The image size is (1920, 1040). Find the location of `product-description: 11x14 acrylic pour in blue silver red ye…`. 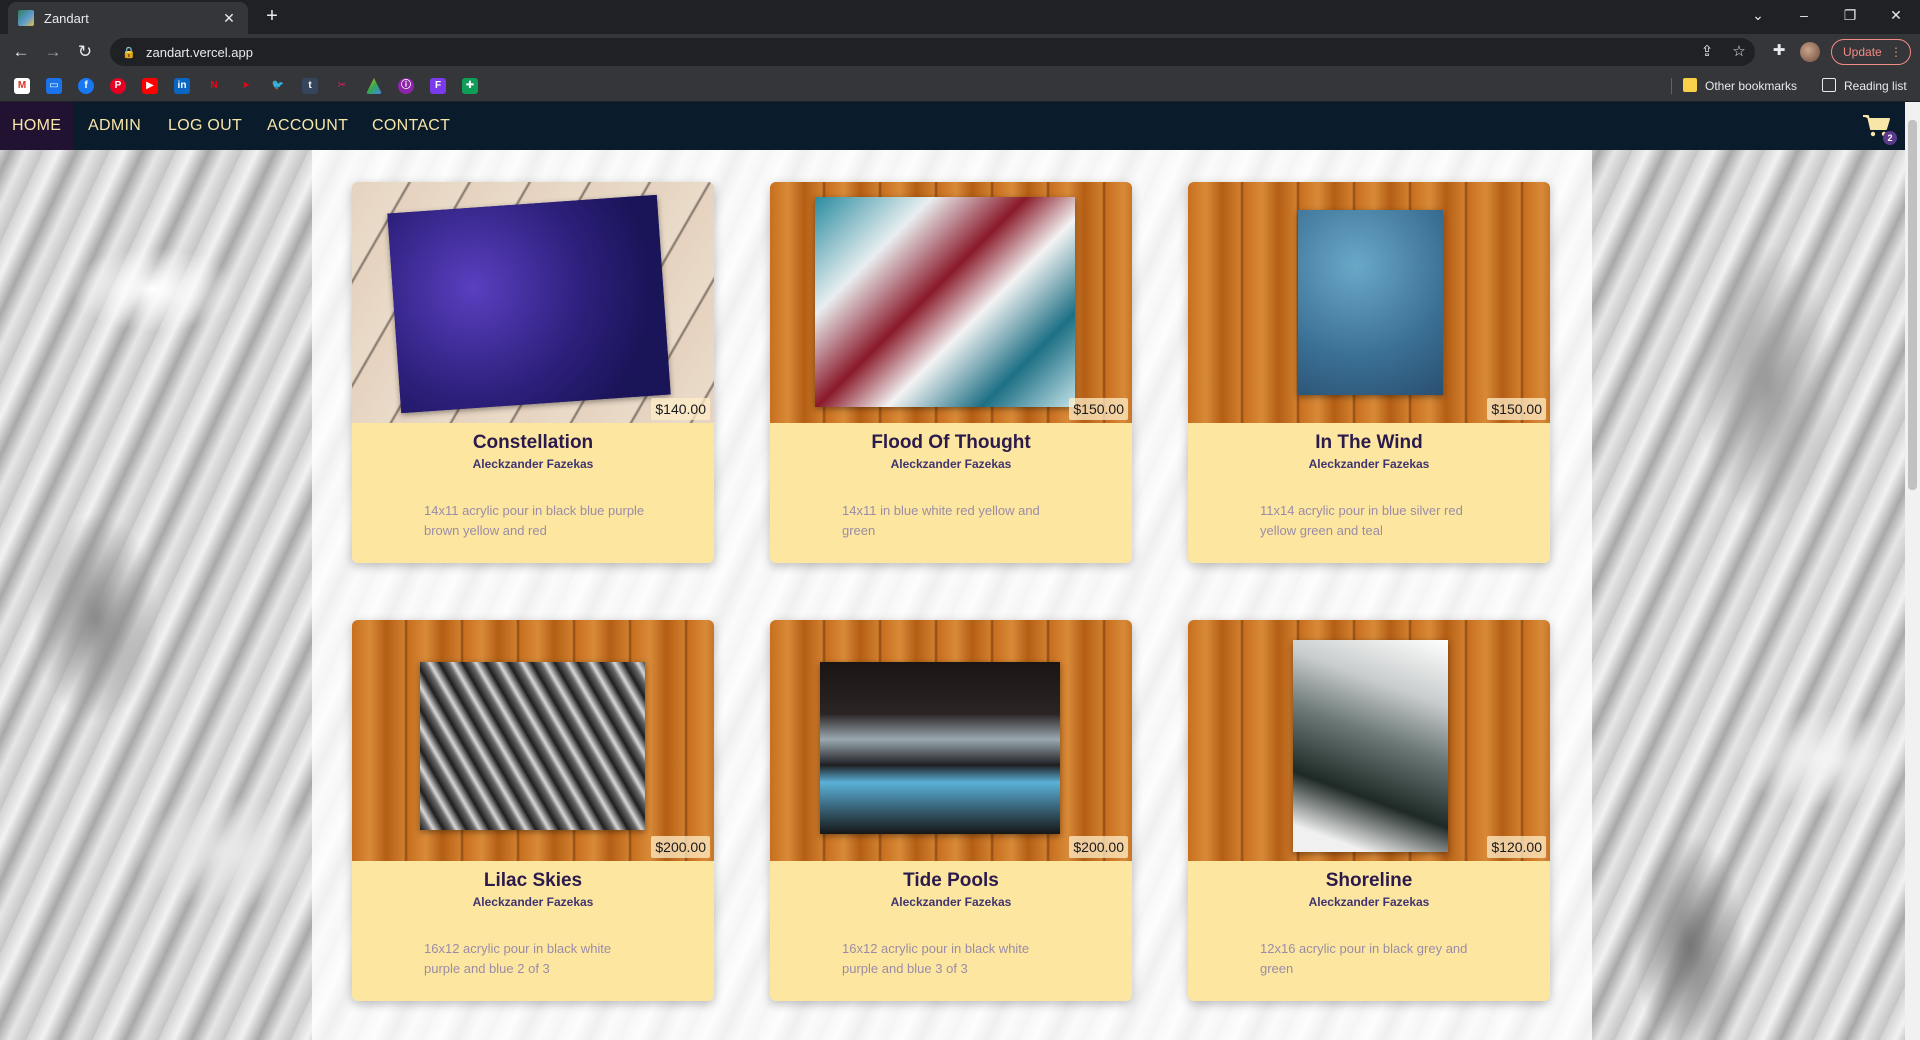

product-description: 11x14 acrylic pour in blue silver red ye… is located at coordinates (1361, 520).